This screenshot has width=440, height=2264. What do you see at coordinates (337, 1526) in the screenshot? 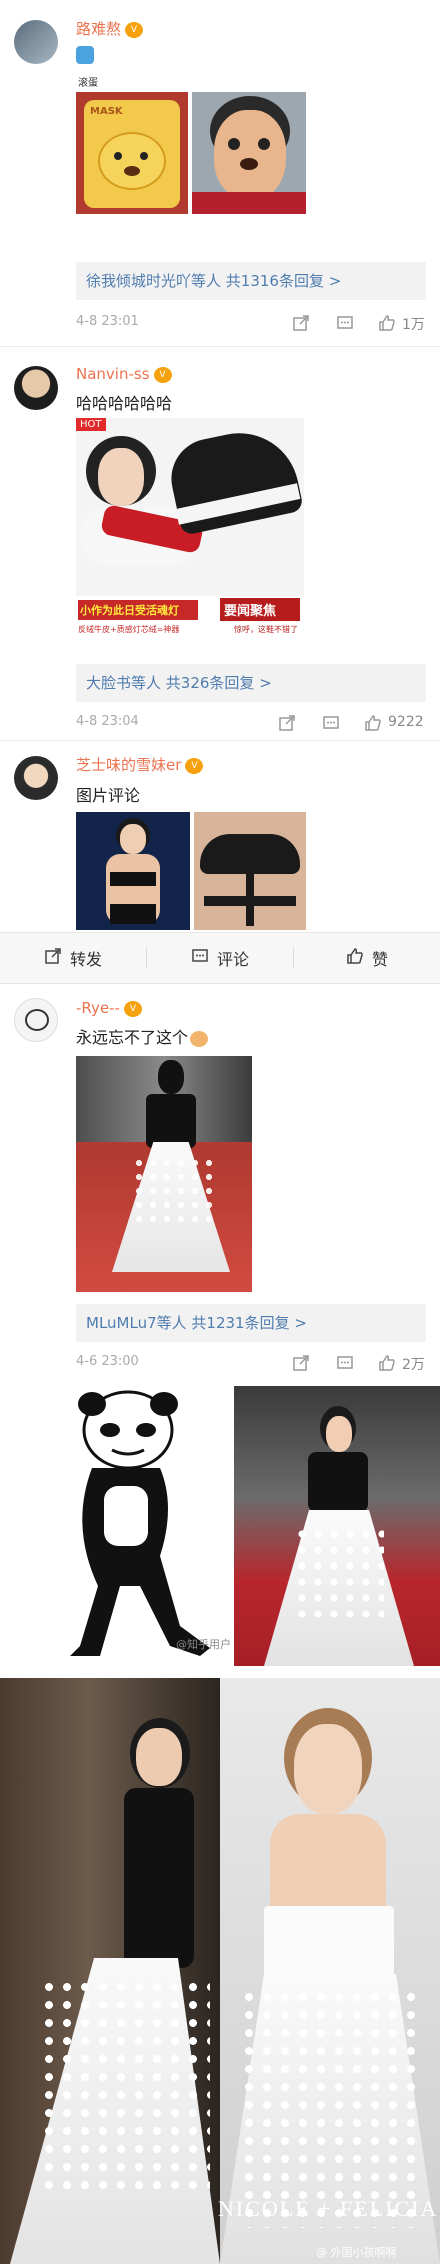
I see `meme-photo` at bounding box center [337, 1526].